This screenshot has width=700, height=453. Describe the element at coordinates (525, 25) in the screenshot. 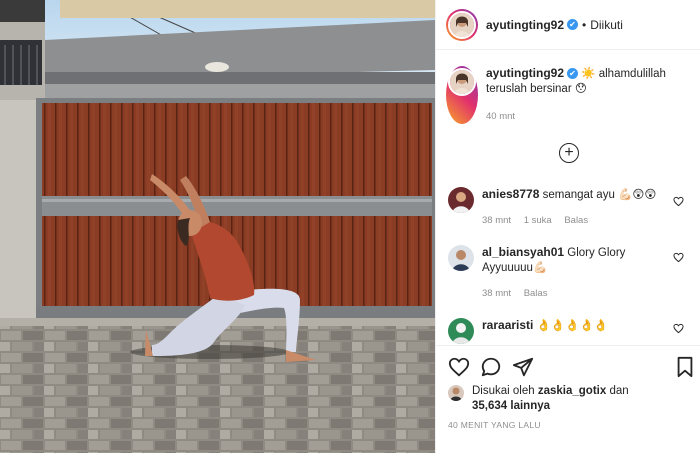

I see `author-username-link: ayutingting92` at that location.